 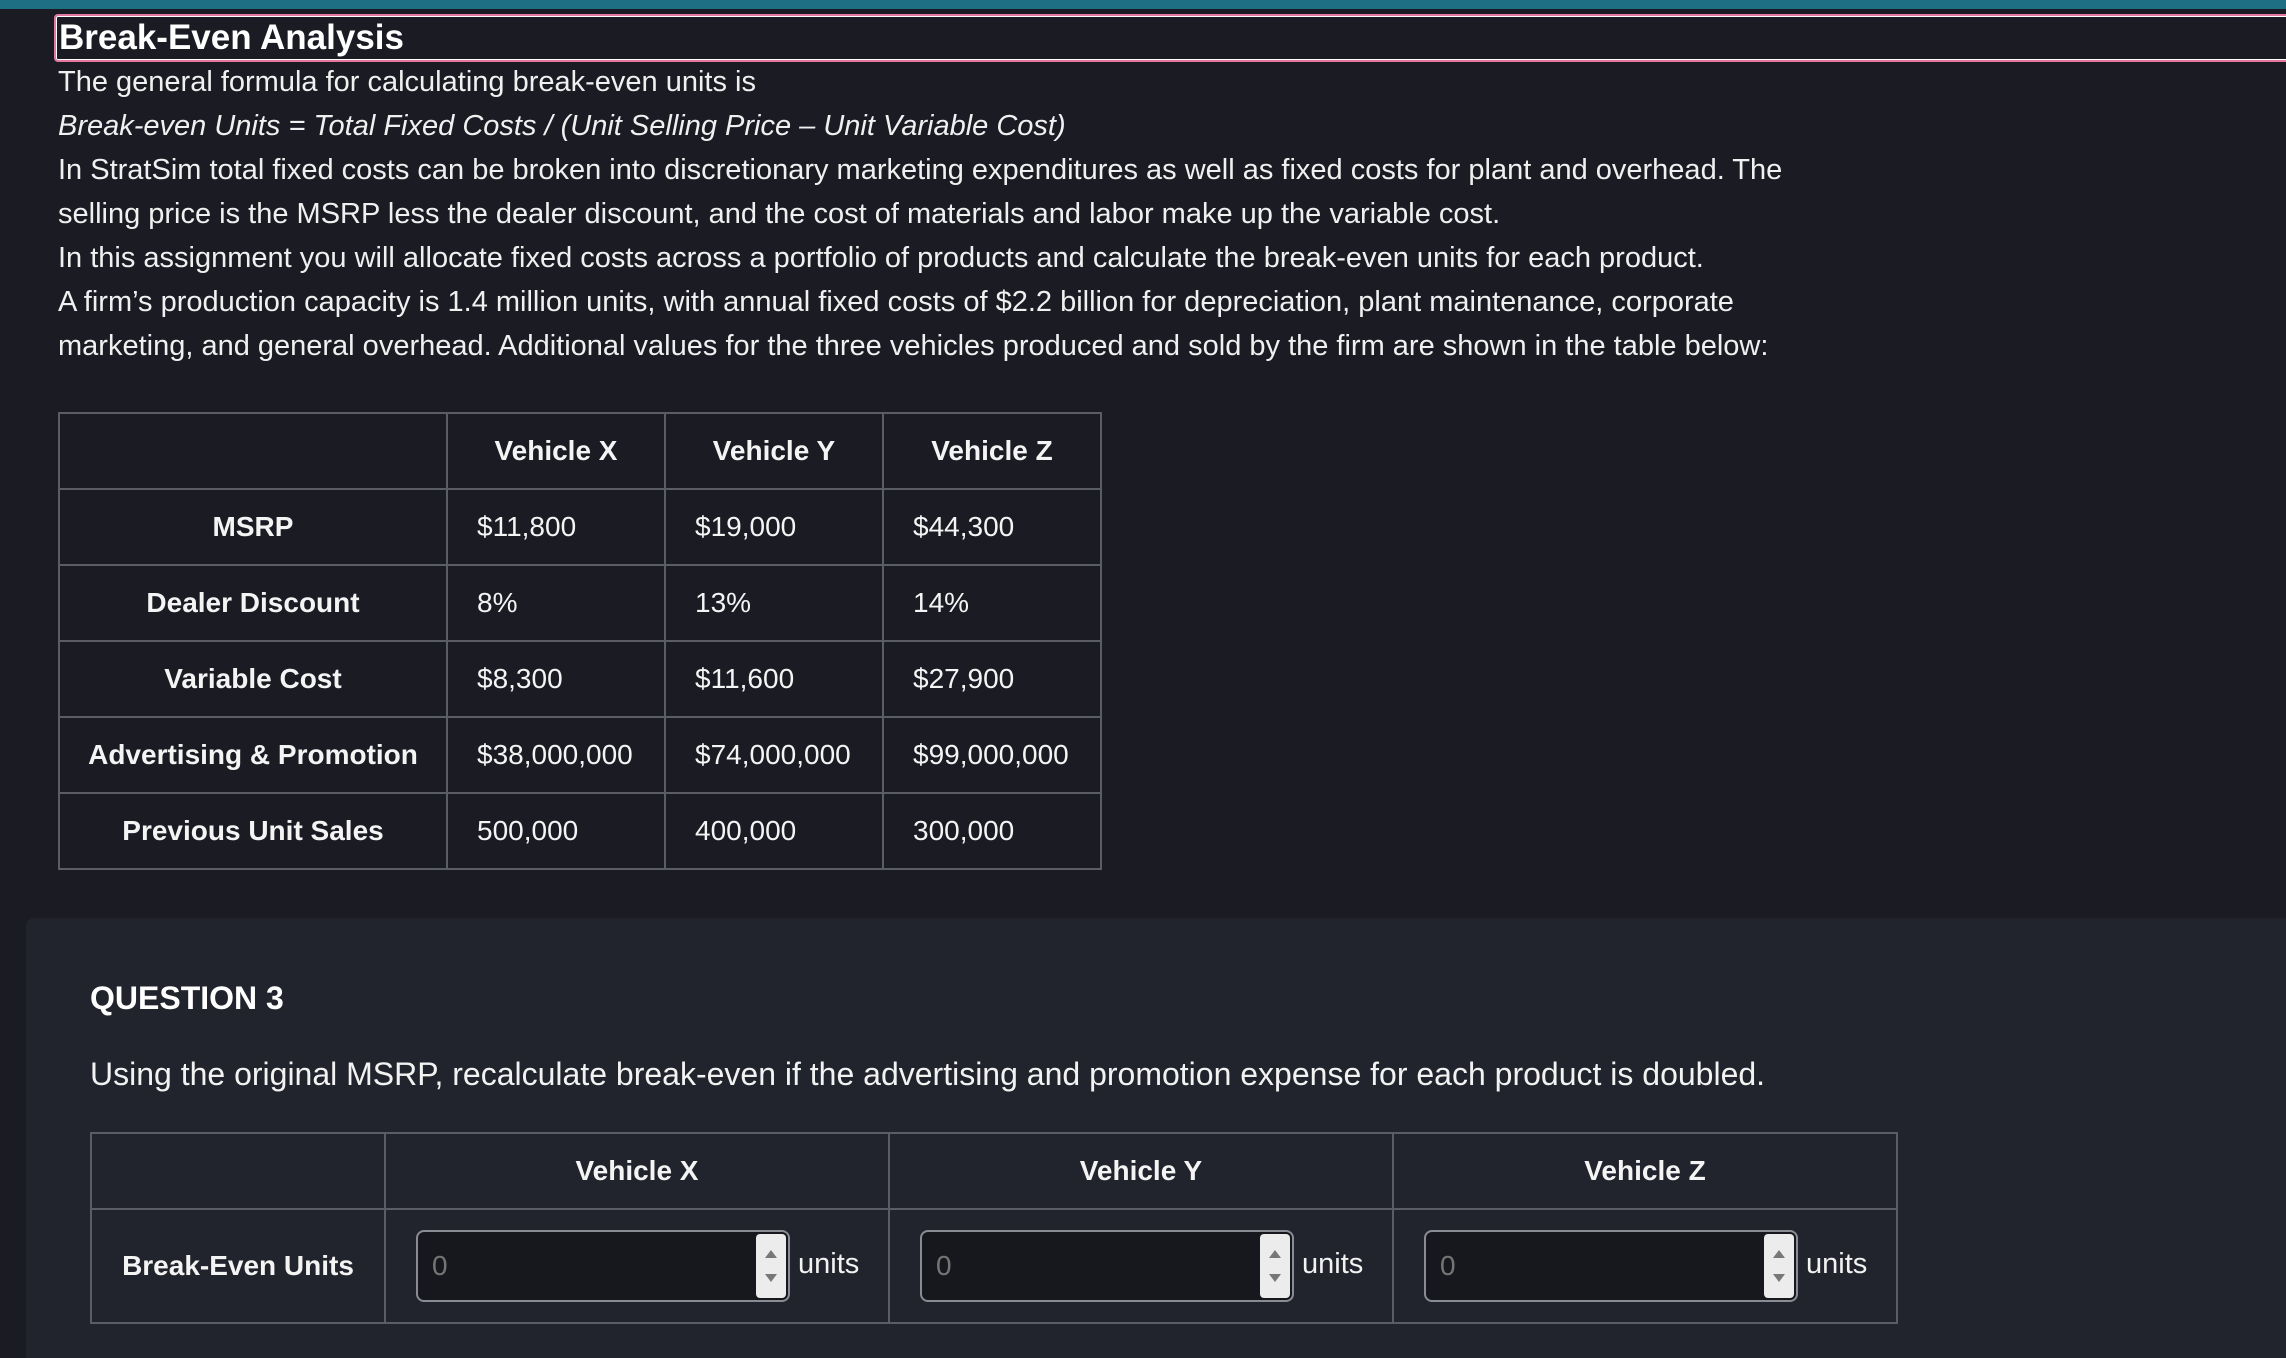 I want to click on table-row: Break-Even Units units, so click(x=994, y=1266).